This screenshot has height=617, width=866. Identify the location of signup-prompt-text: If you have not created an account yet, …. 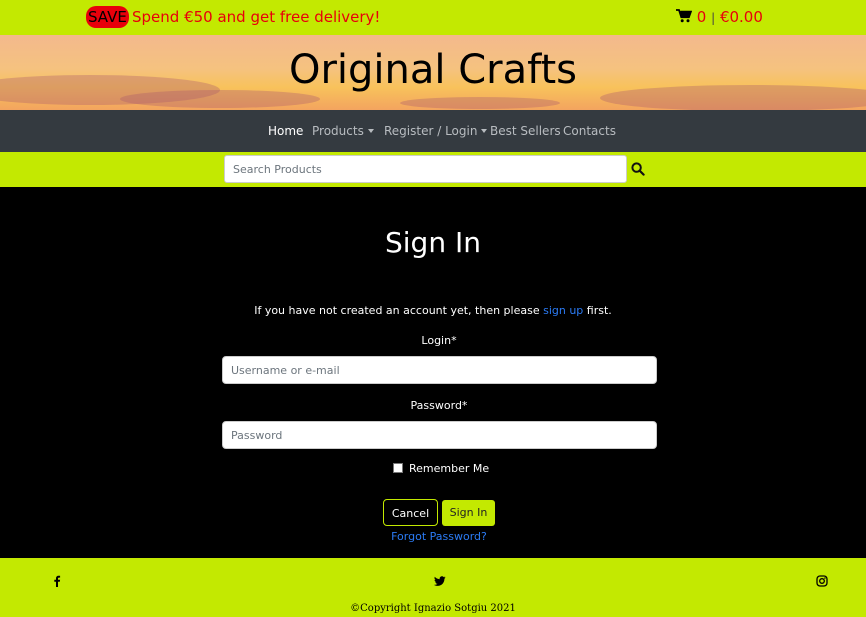
(399, 310).